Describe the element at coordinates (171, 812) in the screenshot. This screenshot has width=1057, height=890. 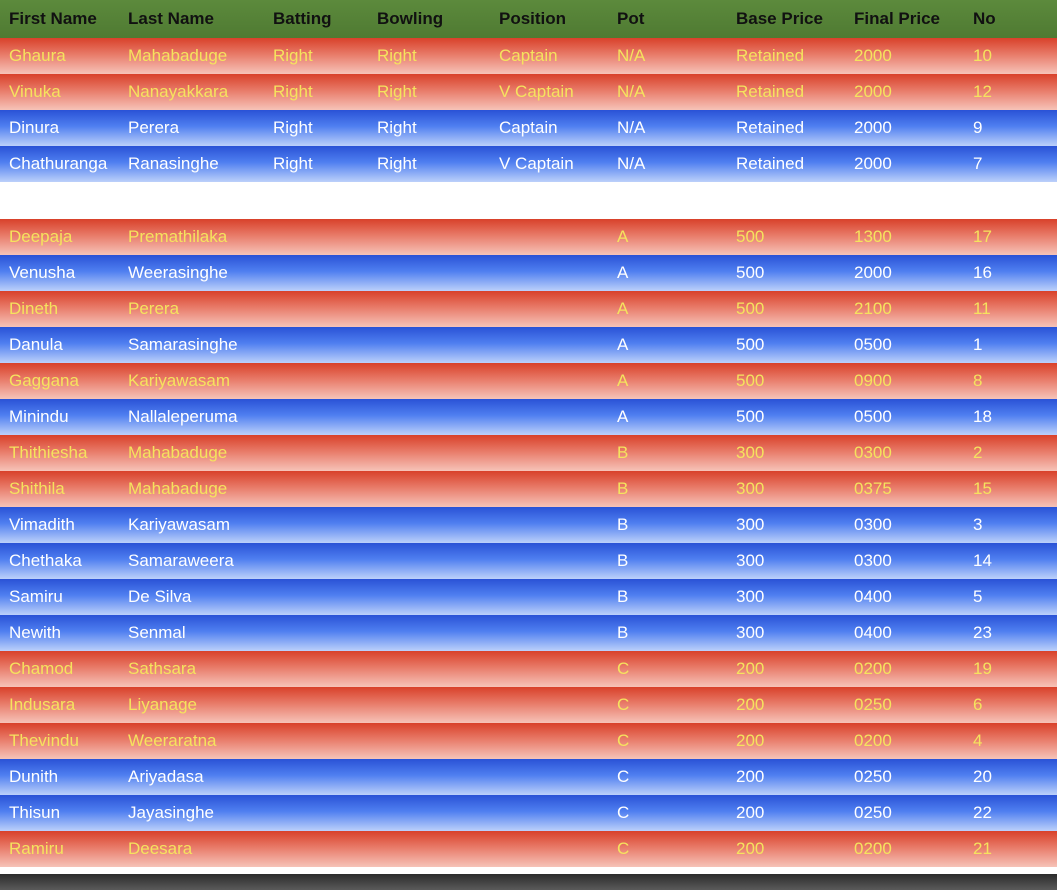
I see `cell-last-name: Jayasinghe` at that location.